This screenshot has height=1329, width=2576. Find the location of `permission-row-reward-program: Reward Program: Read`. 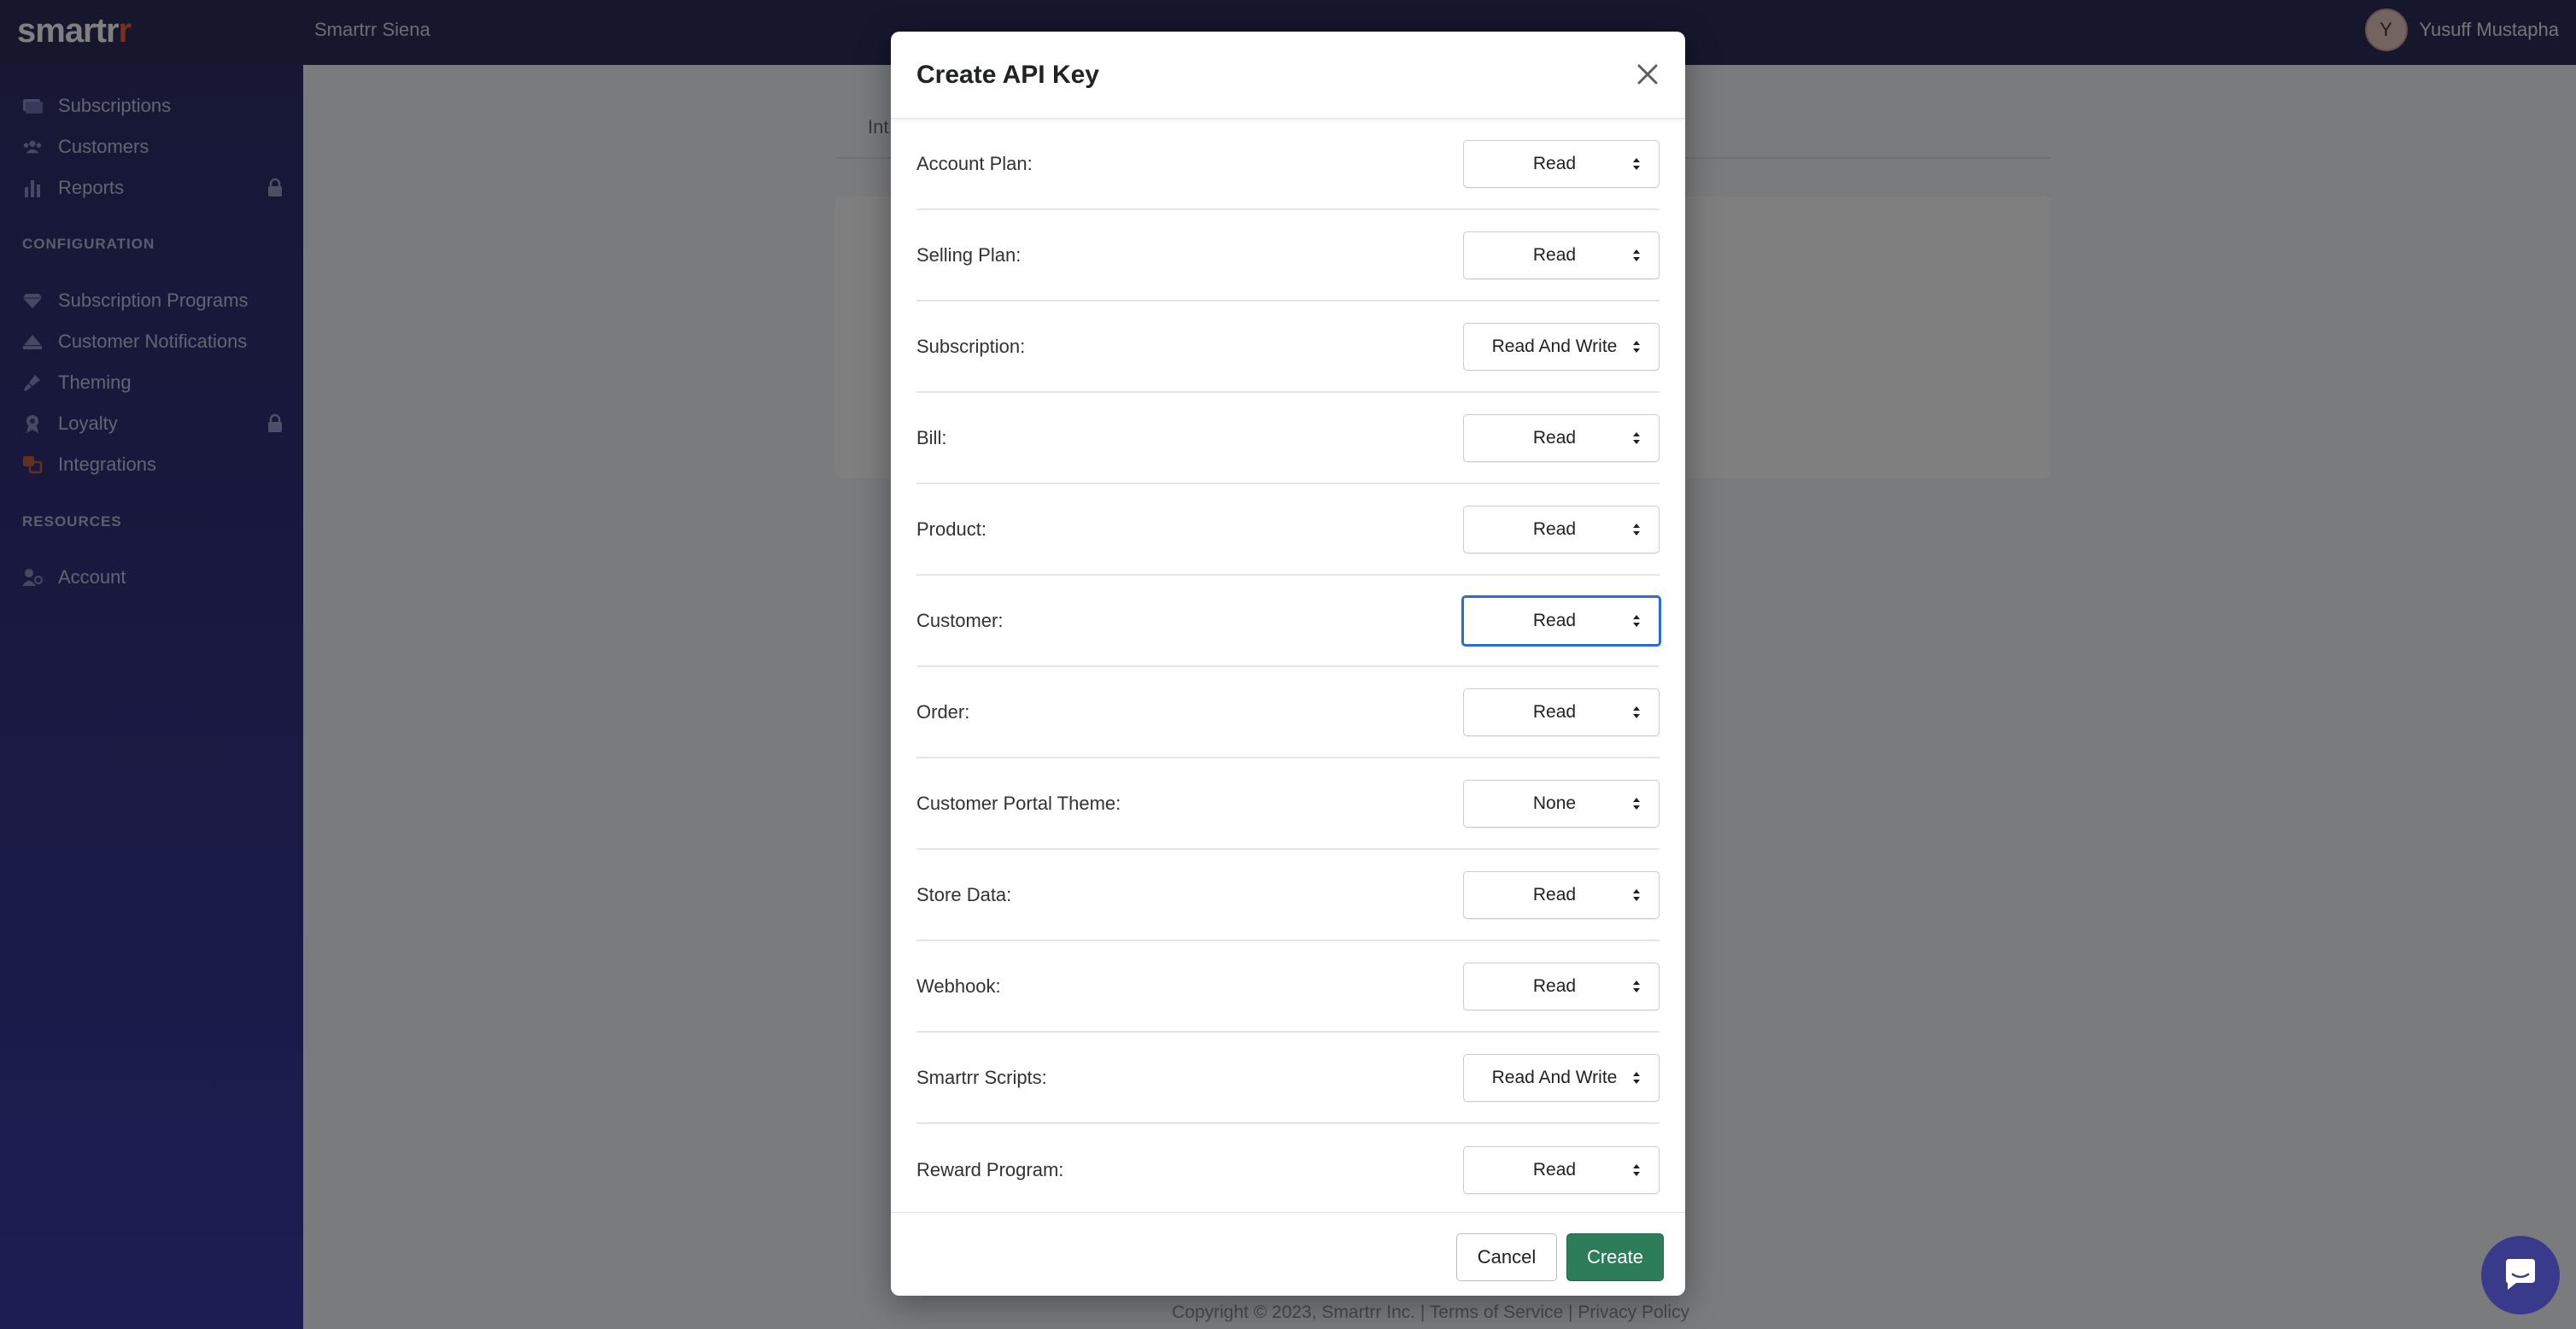

permission-row-reward-program: Reward Program: Read is located at coordinates (1288, 1169).